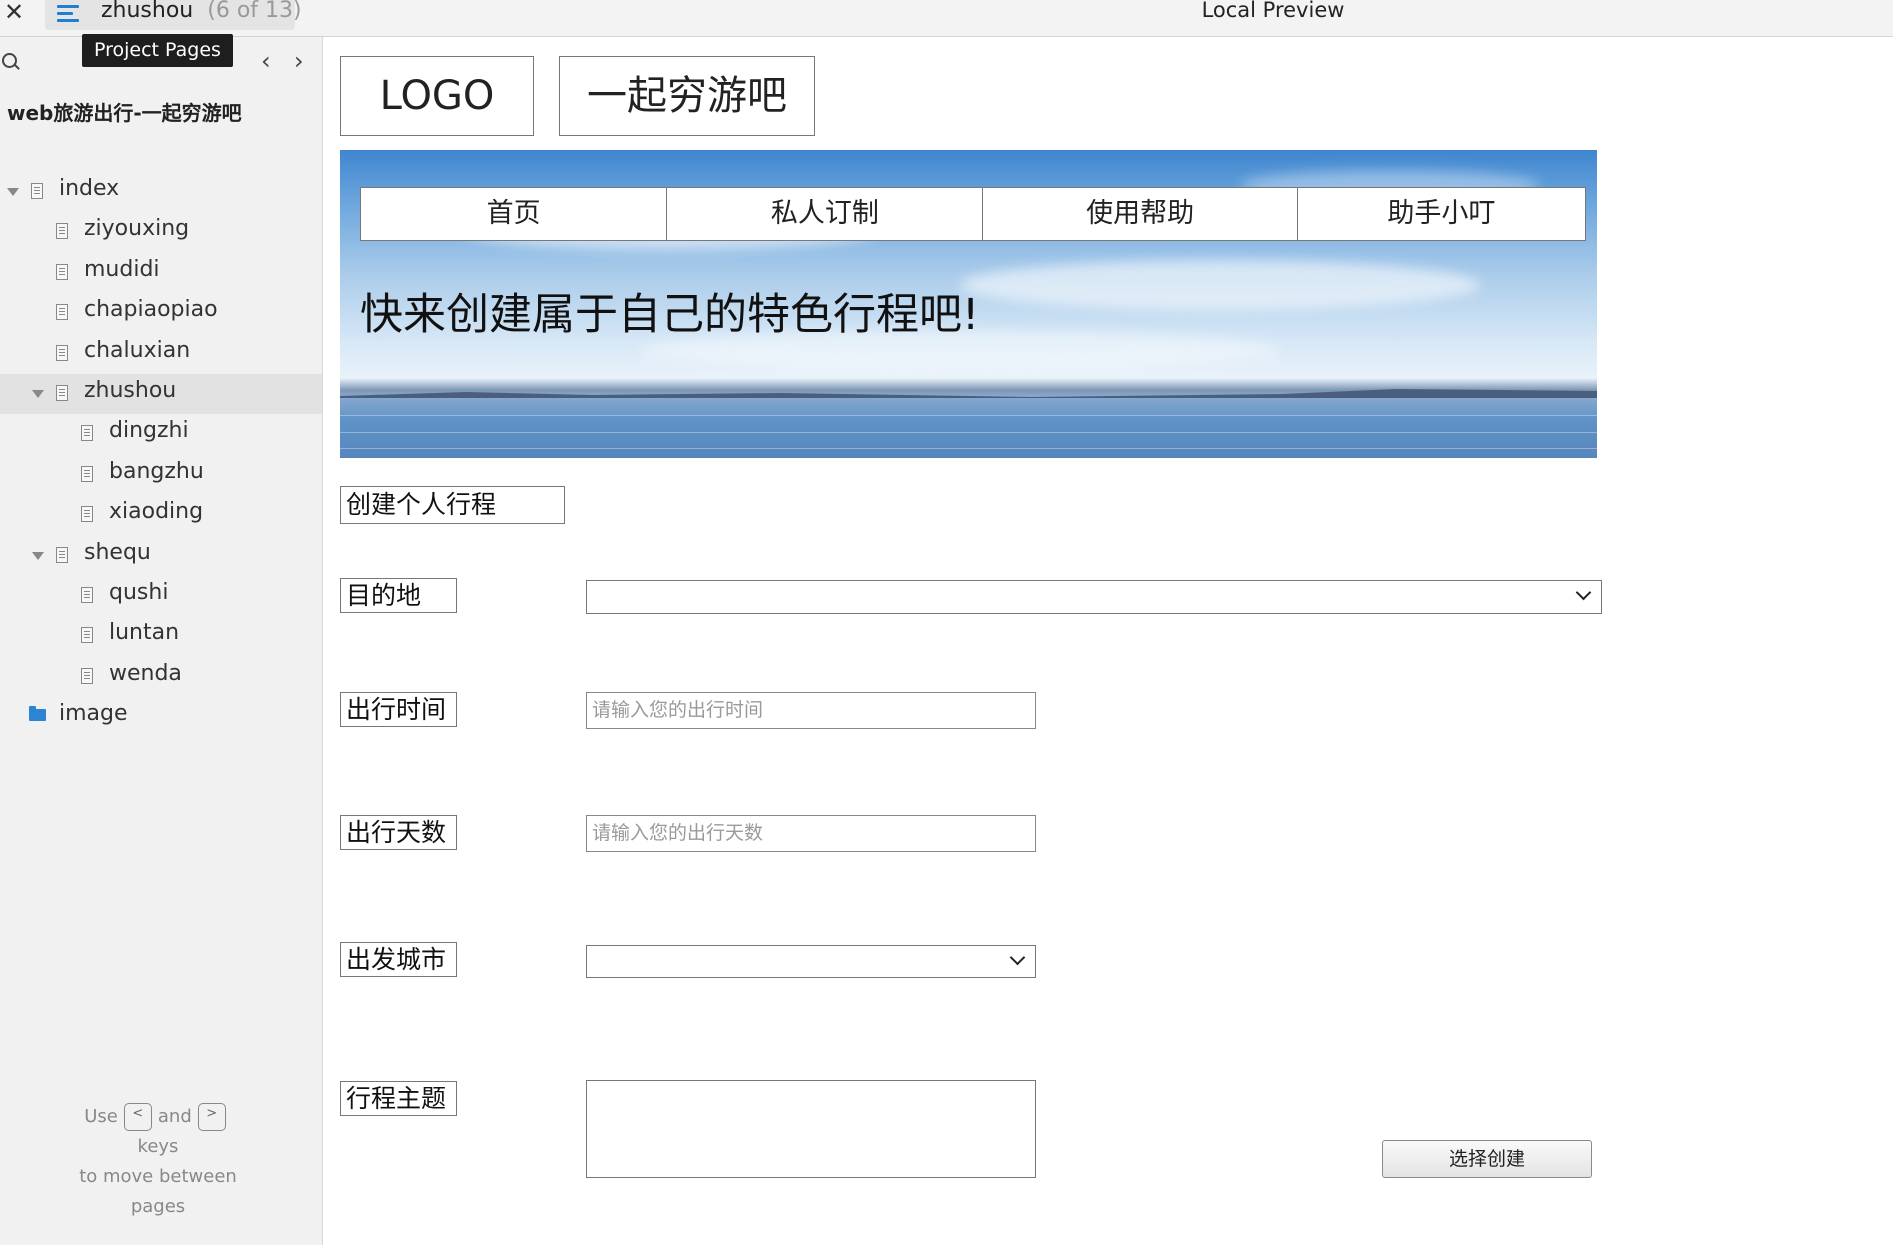 This screenshot has height=1245, width=1893. I want to click on tree-item-mudidi: mudidi, so click(161, 273).